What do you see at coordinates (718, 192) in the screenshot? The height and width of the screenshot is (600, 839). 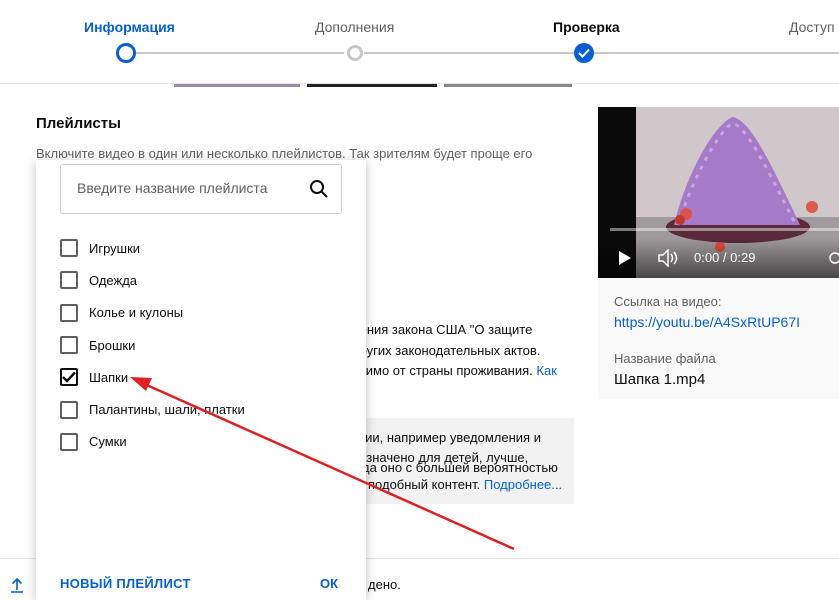 I see `video-preview: 0:00 / 0:29` at bounding box center [718, 192].